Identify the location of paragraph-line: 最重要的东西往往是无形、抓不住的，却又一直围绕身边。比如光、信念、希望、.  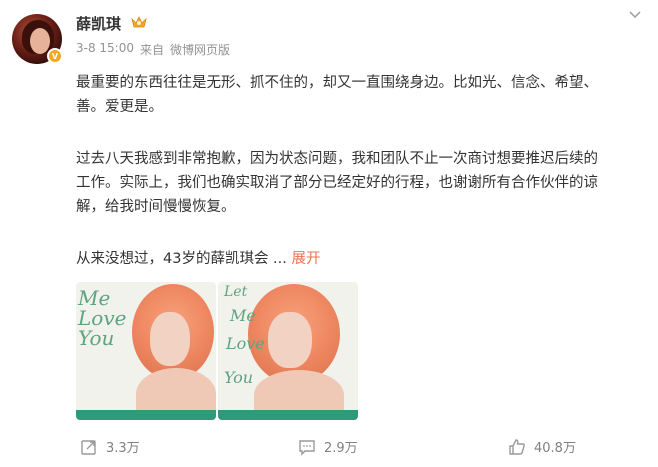
(337, 83).